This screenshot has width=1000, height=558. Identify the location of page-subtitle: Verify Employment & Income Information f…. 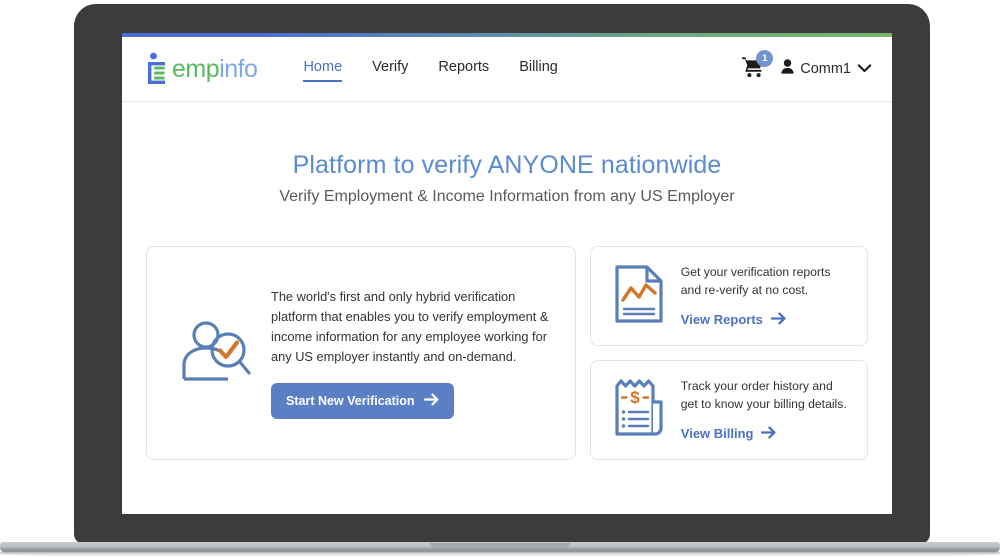
(507, 196).